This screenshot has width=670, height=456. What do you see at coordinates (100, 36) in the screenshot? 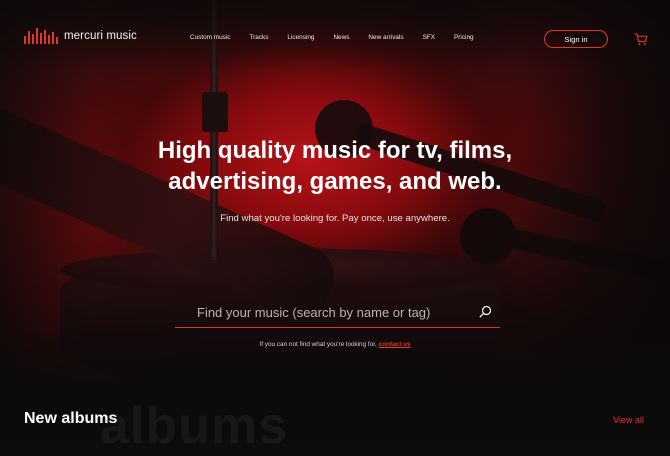
I see `brand-name: mercuri music` at bounding box center [100, 36].